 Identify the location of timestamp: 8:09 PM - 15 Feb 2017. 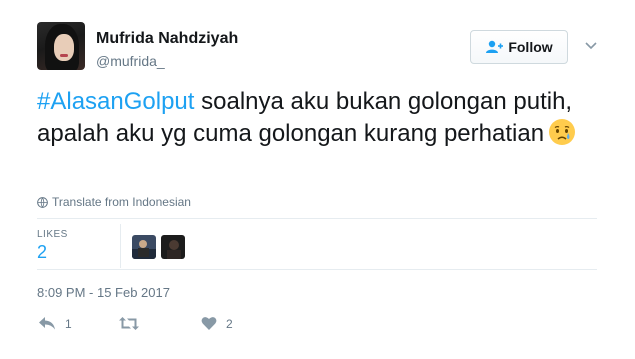
(103, 292).